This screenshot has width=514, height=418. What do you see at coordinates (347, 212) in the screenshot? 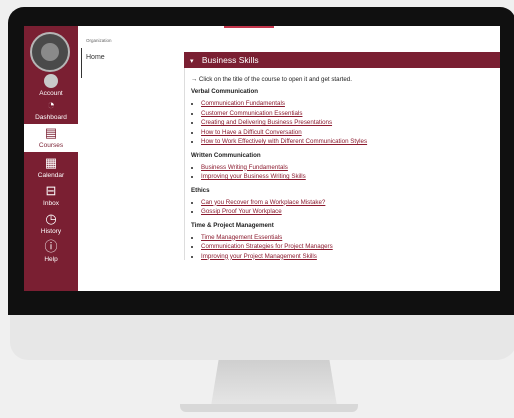
I see `list-item: Gossip Proof Your Workplace` at bounding box center [347, 212].